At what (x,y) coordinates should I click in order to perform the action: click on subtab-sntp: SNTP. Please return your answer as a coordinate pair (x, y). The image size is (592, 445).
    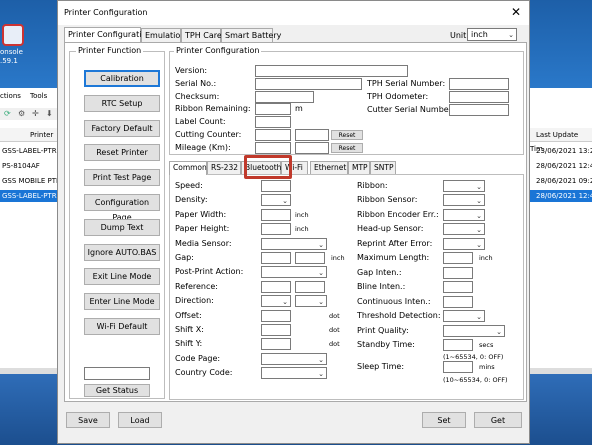
    Looking at the image, I should click on (383, 167).